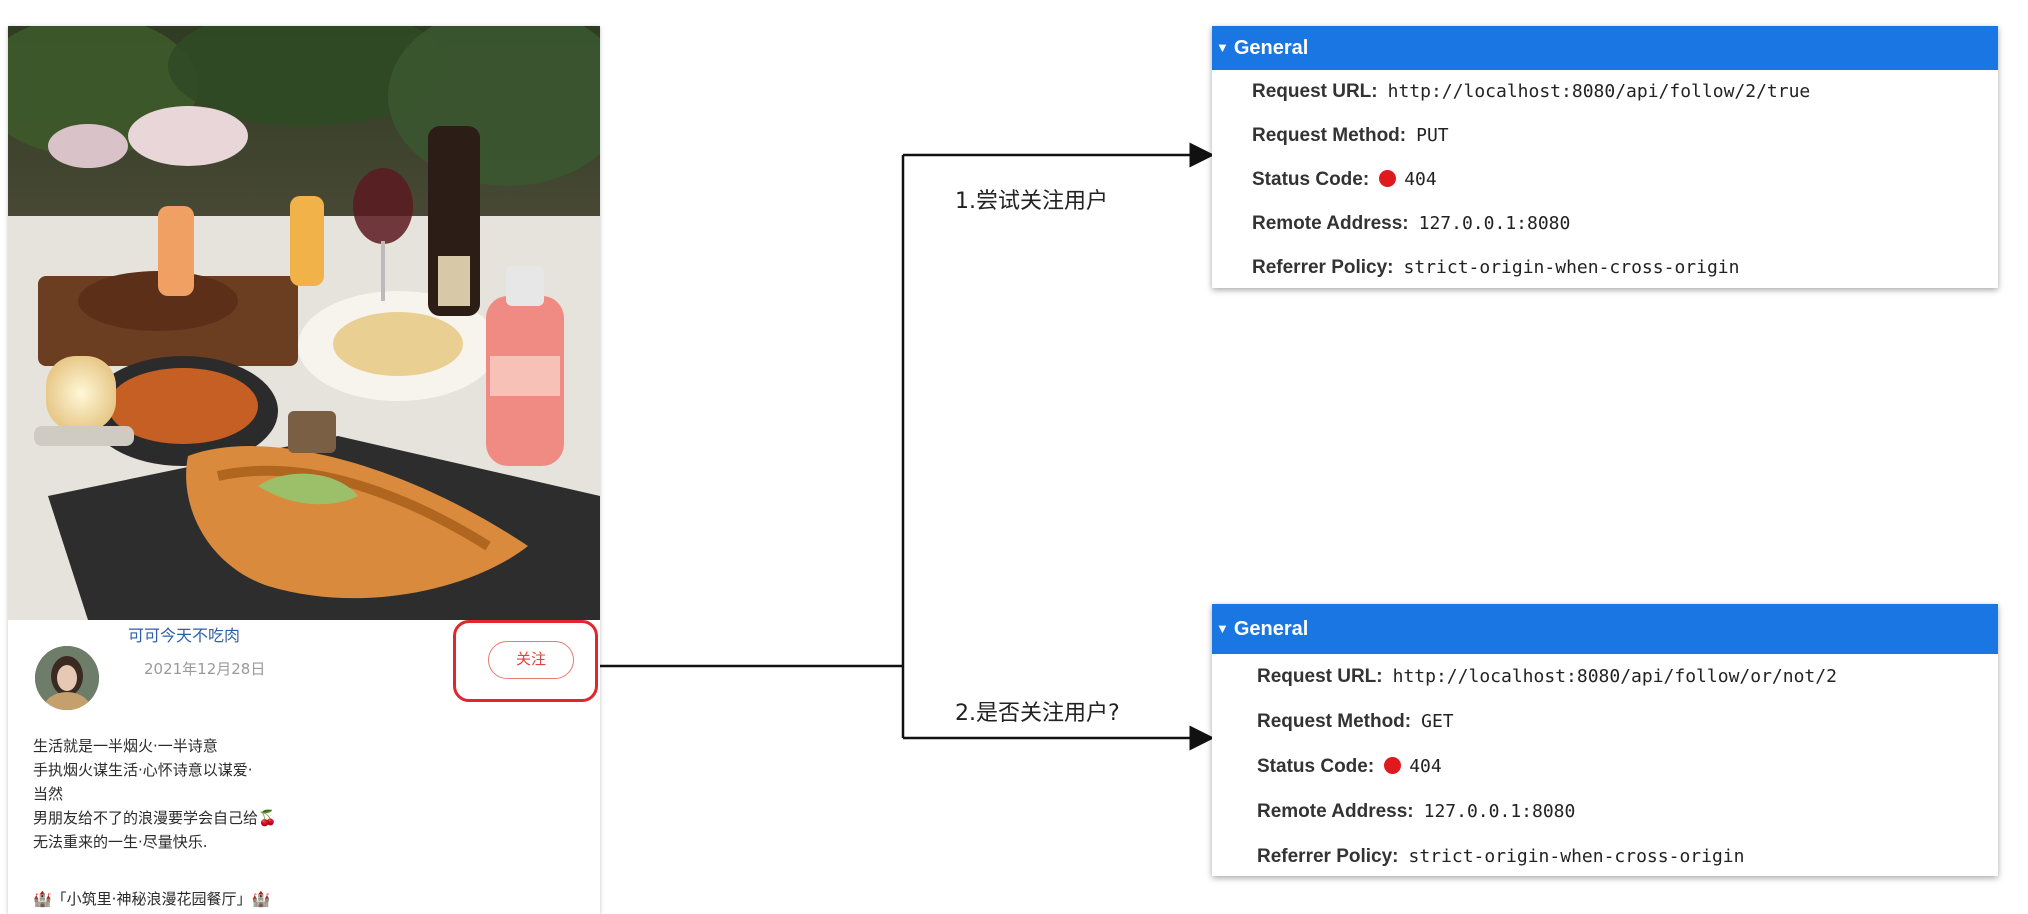 This screenshot has height=914, width=2028. Describe the element at coordinates (205, 669) in the screenshot. I see `post-date: 2021年12月28日` at that location.